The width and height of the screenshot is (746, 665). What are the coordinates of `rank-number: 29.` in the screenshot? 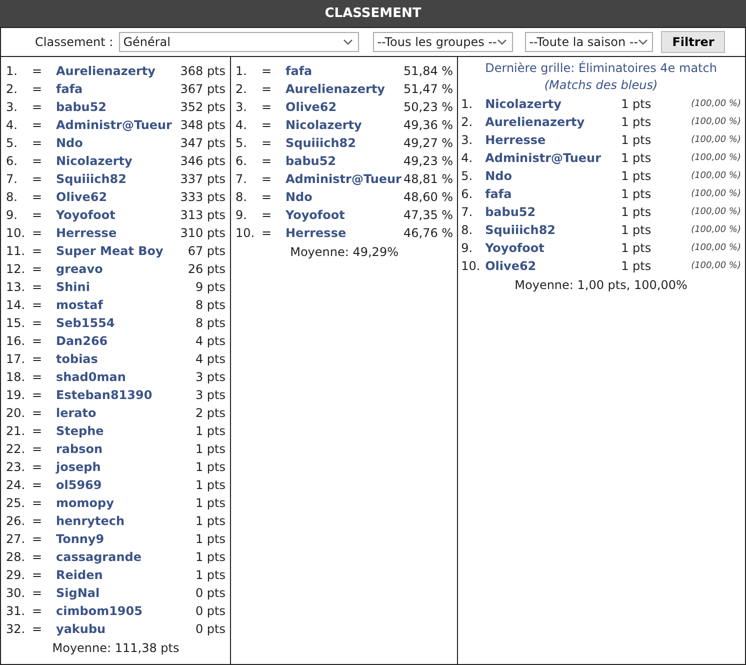 It's located at (16, 575).